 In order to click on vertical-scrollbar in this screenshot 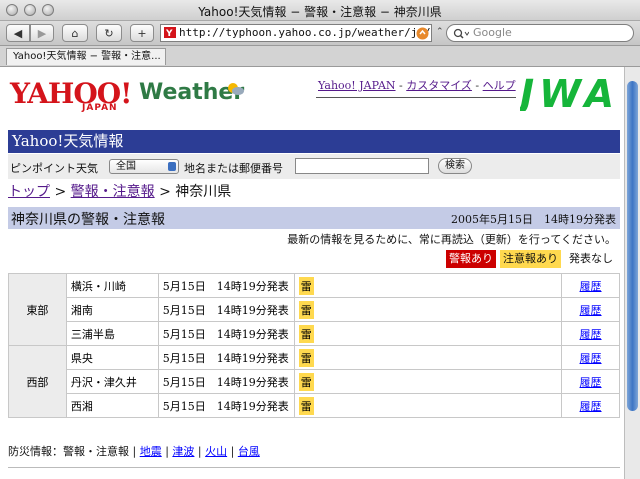, I will do `click(632, 273)`.